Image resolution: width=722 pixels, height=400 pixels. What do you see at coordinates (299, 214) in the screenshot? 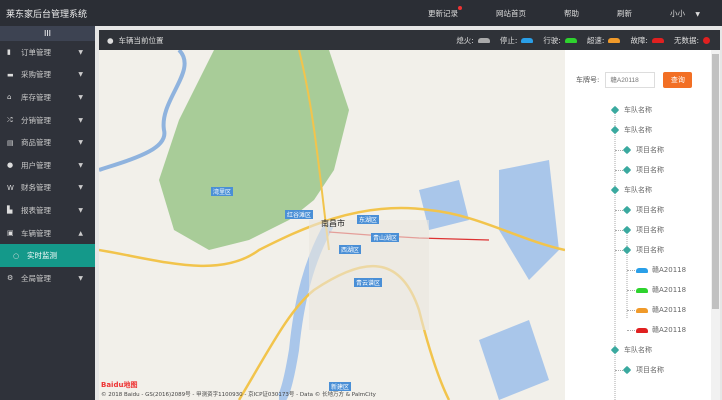
I see `map-label: 红谷滩区` at bounding box center [299, 214].